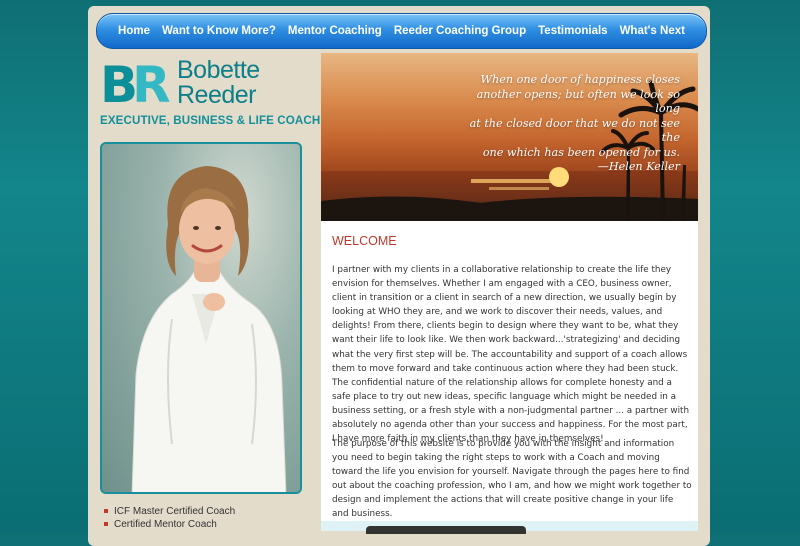  I want to click on credential-item: ICF Master Certified Coach, so click(169, 511).